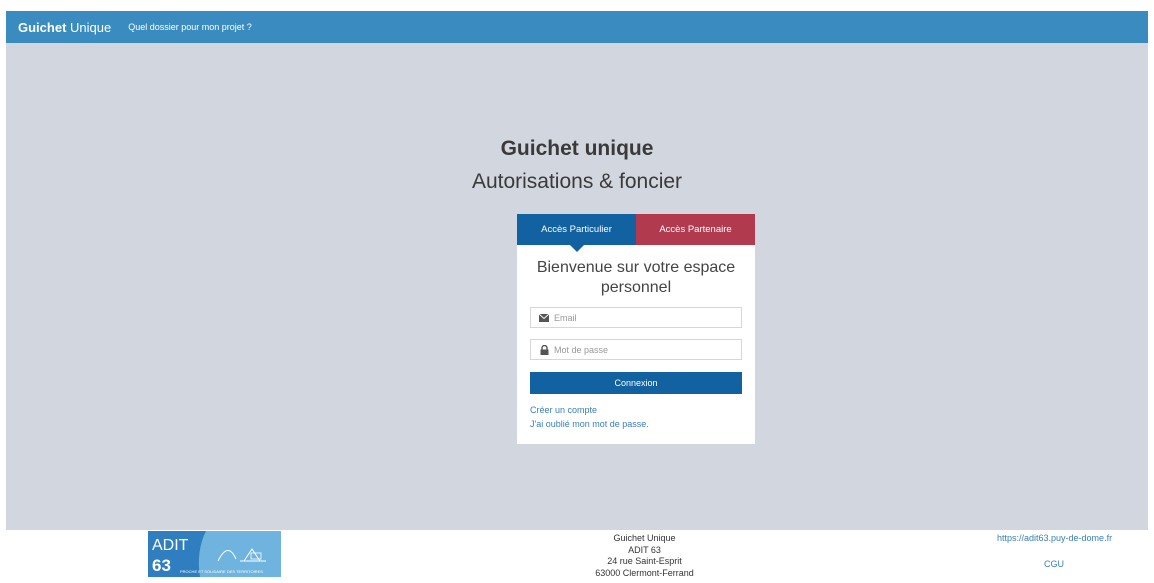 The height and width of the screenshot is (583, 1154). Describe the element at coordinates (636, 277) in the screenshot. I see `welcome-heading: Bienvenue sur votre espace personnel` at that location.